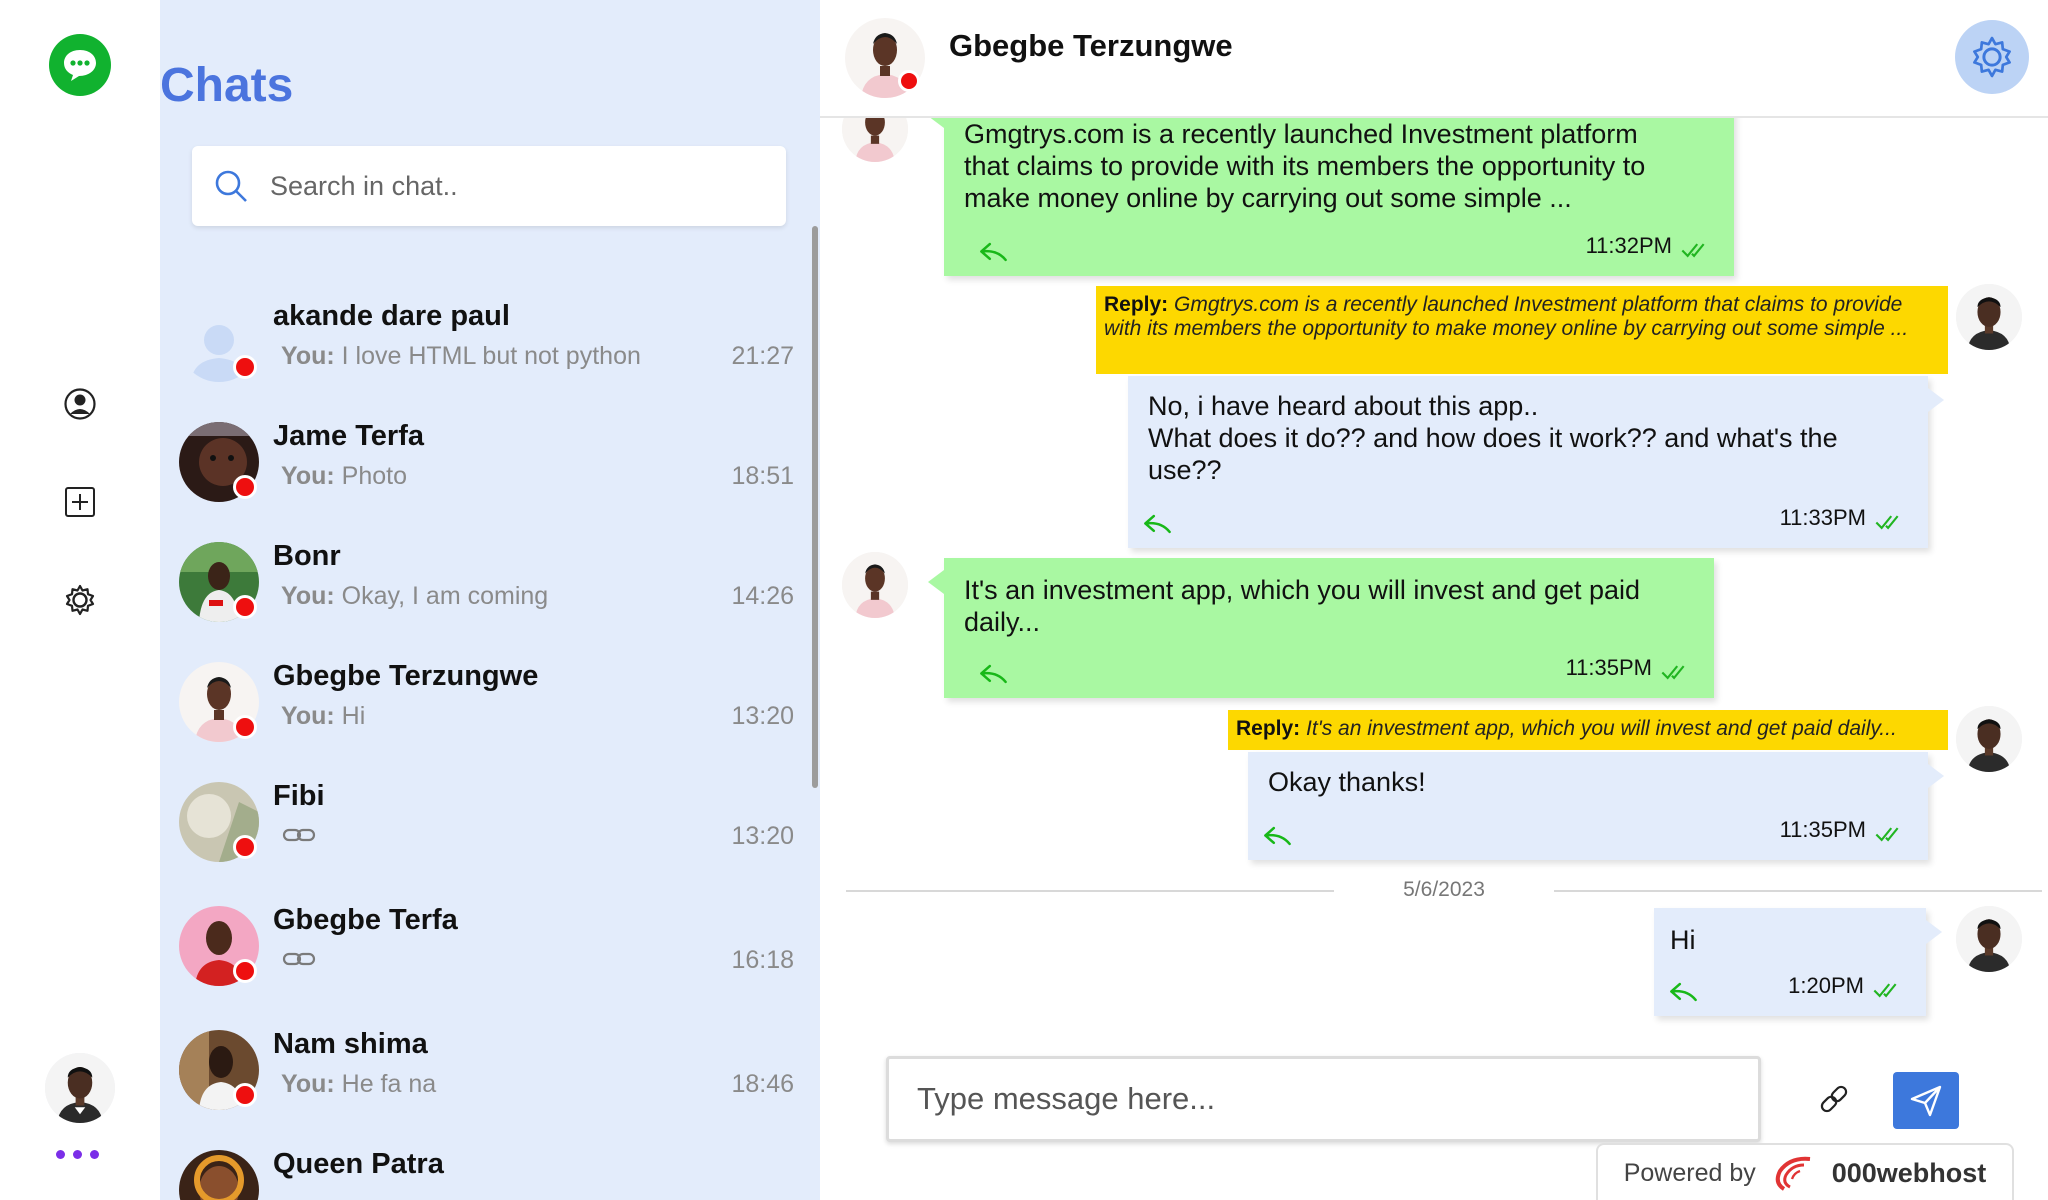 Image resolution: width=2048 pixels, height=1200 pixels. I want to click on send-icon, so click(1926, 1100).